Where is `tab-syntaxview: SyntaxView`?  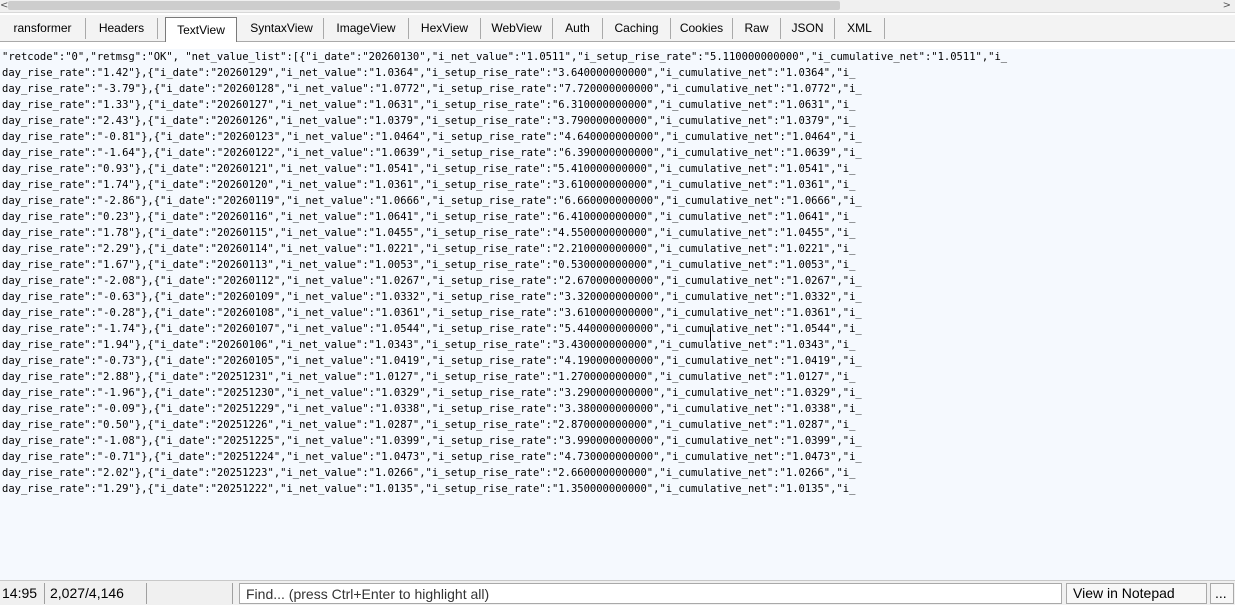
tab-syntaxview: SyntaxView is located at coordinates (282, 28).